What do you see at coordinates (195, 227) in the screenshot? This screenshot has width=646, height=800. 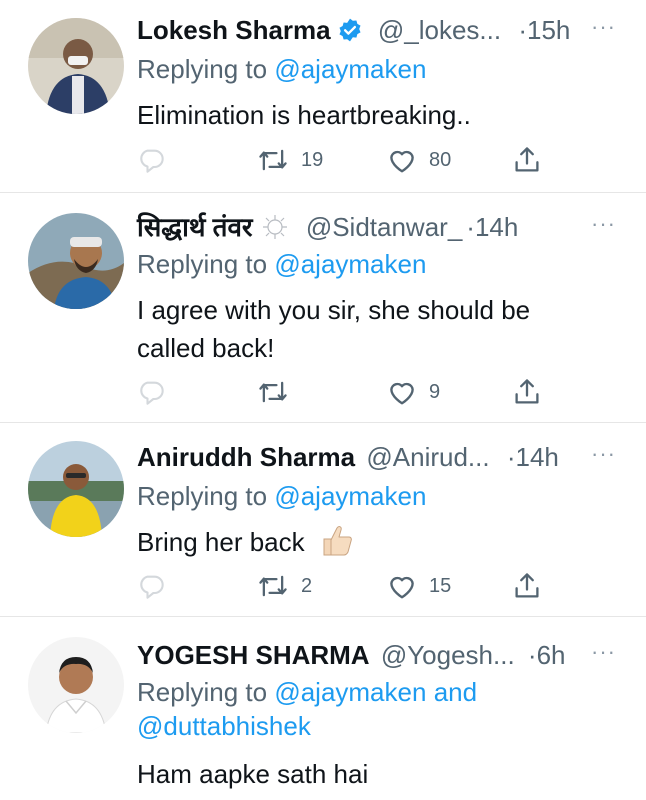 I see `display-name: सिद्धार्थ तंवर` at bounding box center [195, 227].